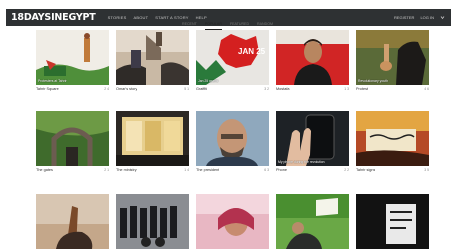 This screenshot has height=249, width=455. I want to click on story-meta: Mostafa 1 3, so click(312, 89).